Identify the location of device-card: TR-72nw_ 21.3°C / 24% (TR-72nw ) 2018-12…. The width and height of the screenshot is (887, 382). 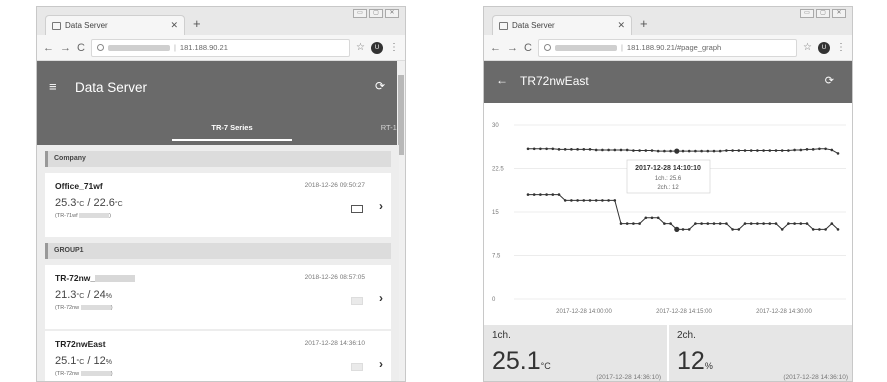
(218, 297).